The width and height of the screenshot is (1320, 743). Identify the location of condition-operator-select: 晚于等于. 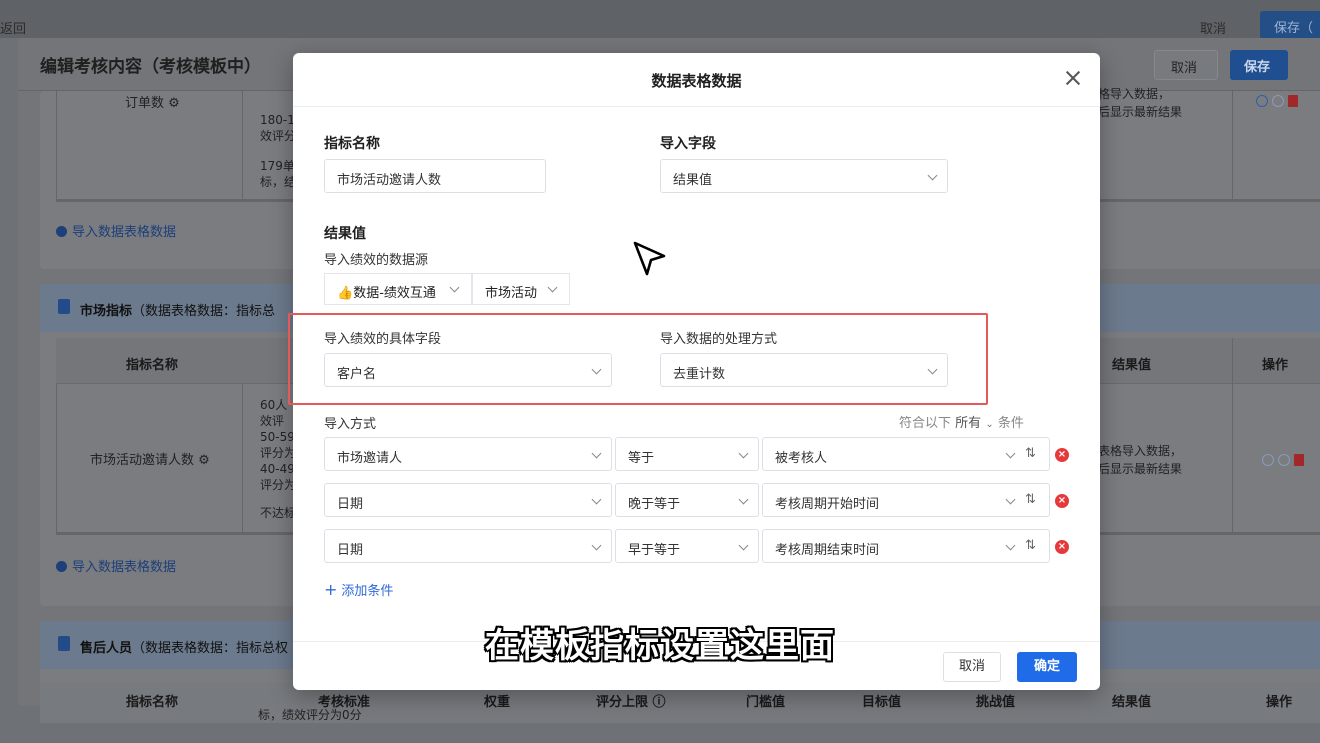
(687, 500).